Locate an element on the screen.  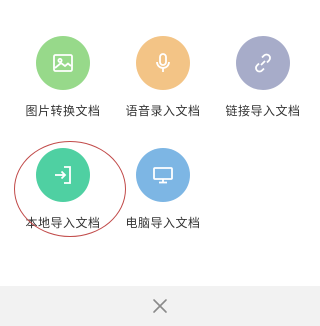
option-local-import: 本地导入文档 is located at coordinates (63, 195).